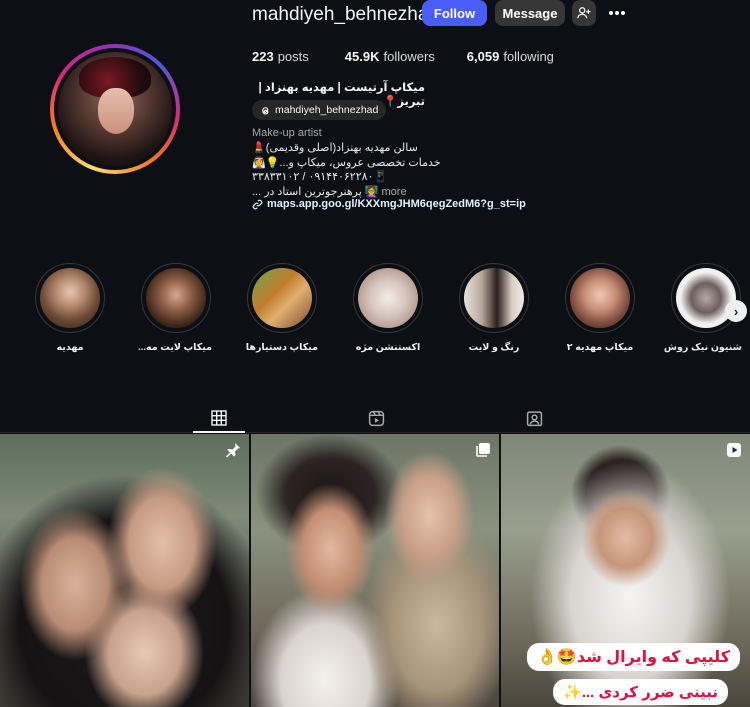  I want to click on highlights-next-button: ›, so click(736, 311).